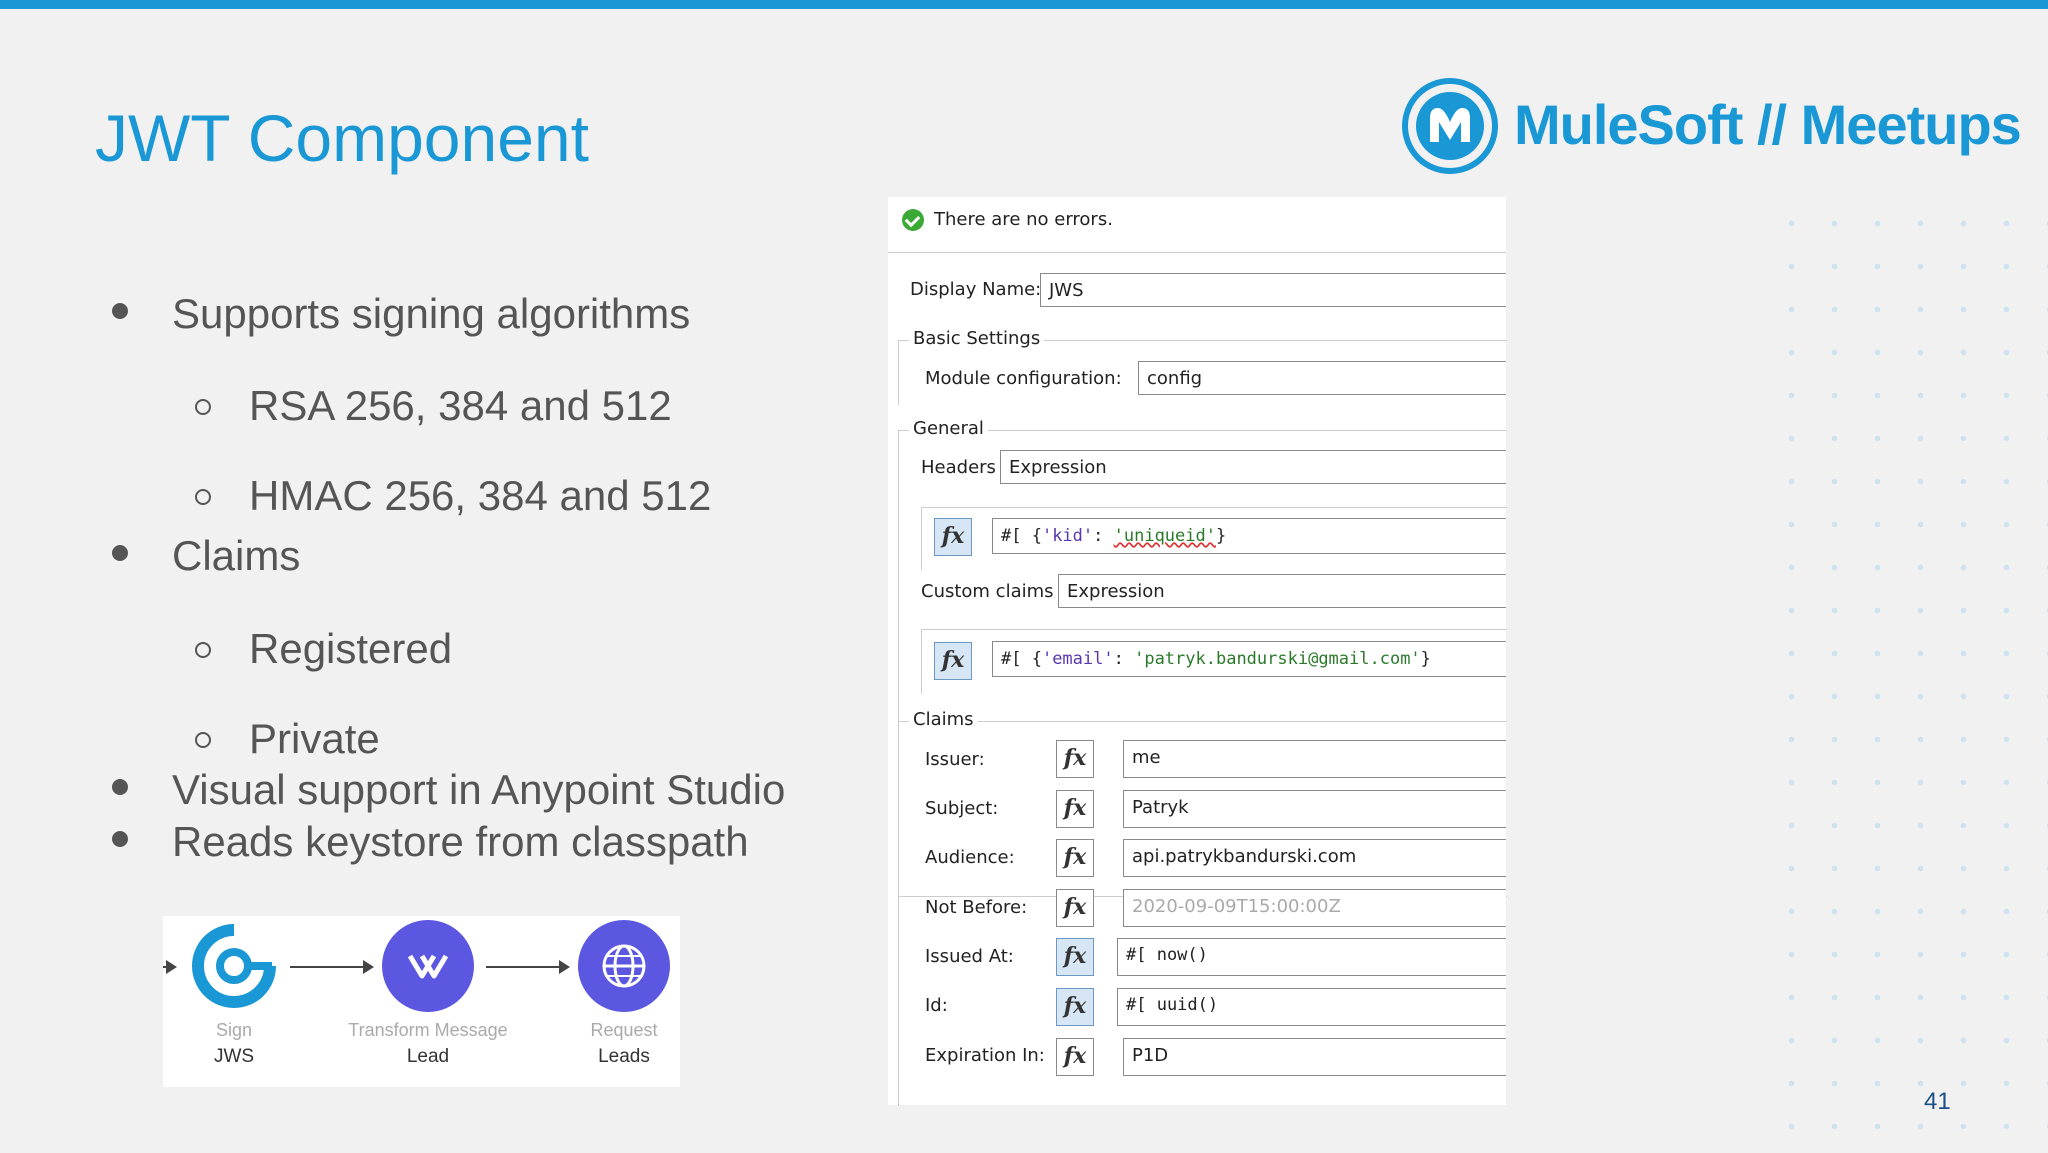 The image size is (2048, 1153). Describe the element at coordinates (1314, 759) in the screenshot. I see `claim-field-issuer: me` at that location.